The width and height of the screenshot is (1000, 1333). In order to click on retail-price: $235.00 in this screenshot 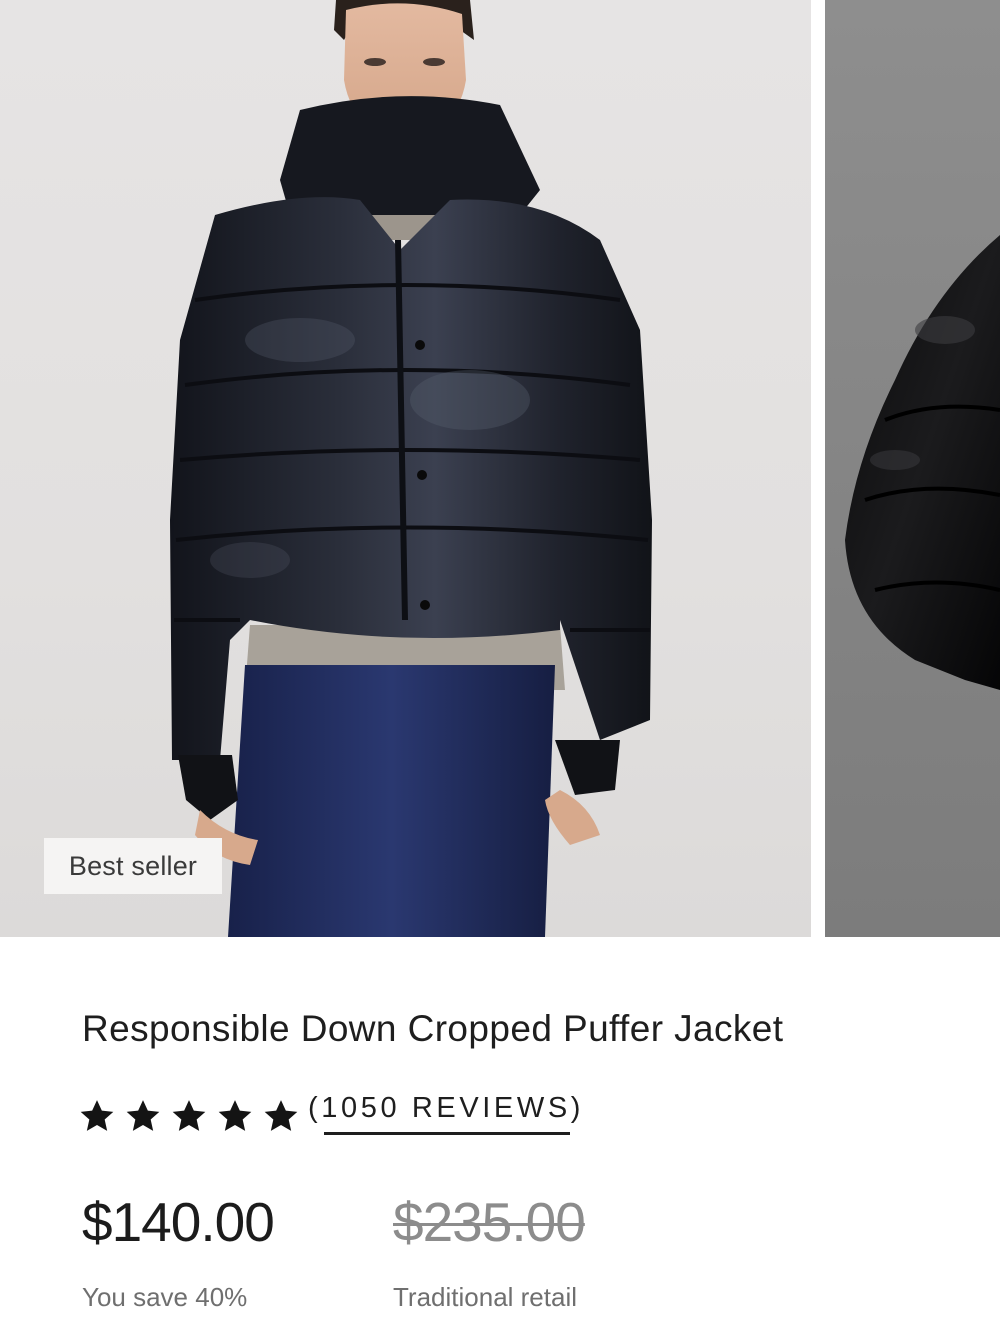, I will do `click(489, 1222)`.